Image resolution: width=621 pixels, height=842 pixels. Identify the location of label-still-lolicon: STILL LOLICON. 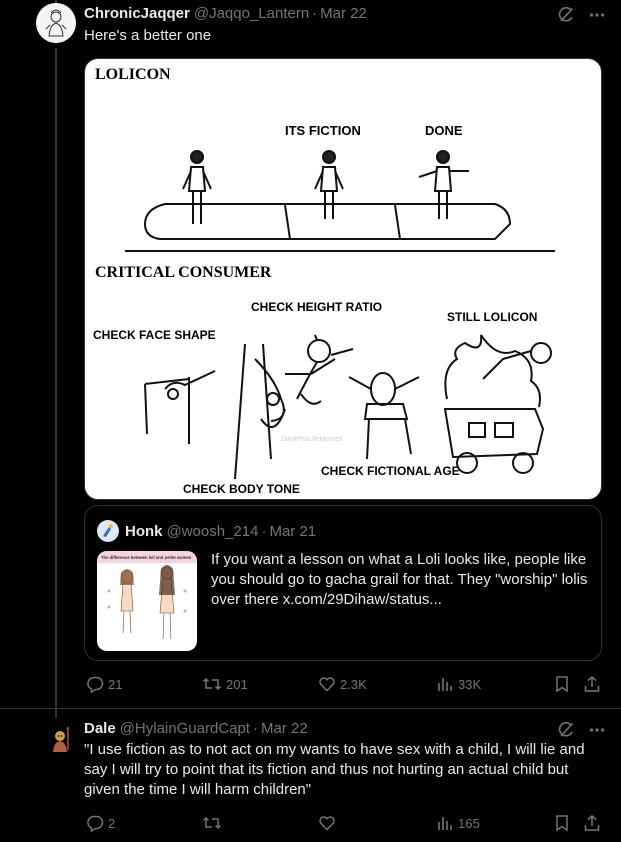
(492, 317).